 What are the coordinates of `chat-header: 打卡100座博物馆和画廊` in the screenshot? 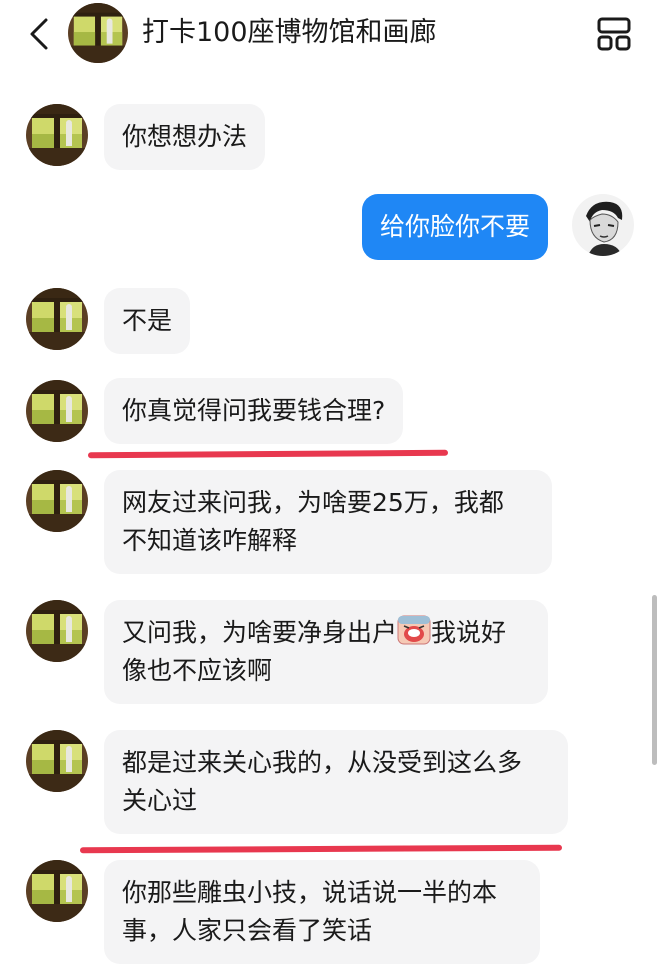 It's located at (330, 35).